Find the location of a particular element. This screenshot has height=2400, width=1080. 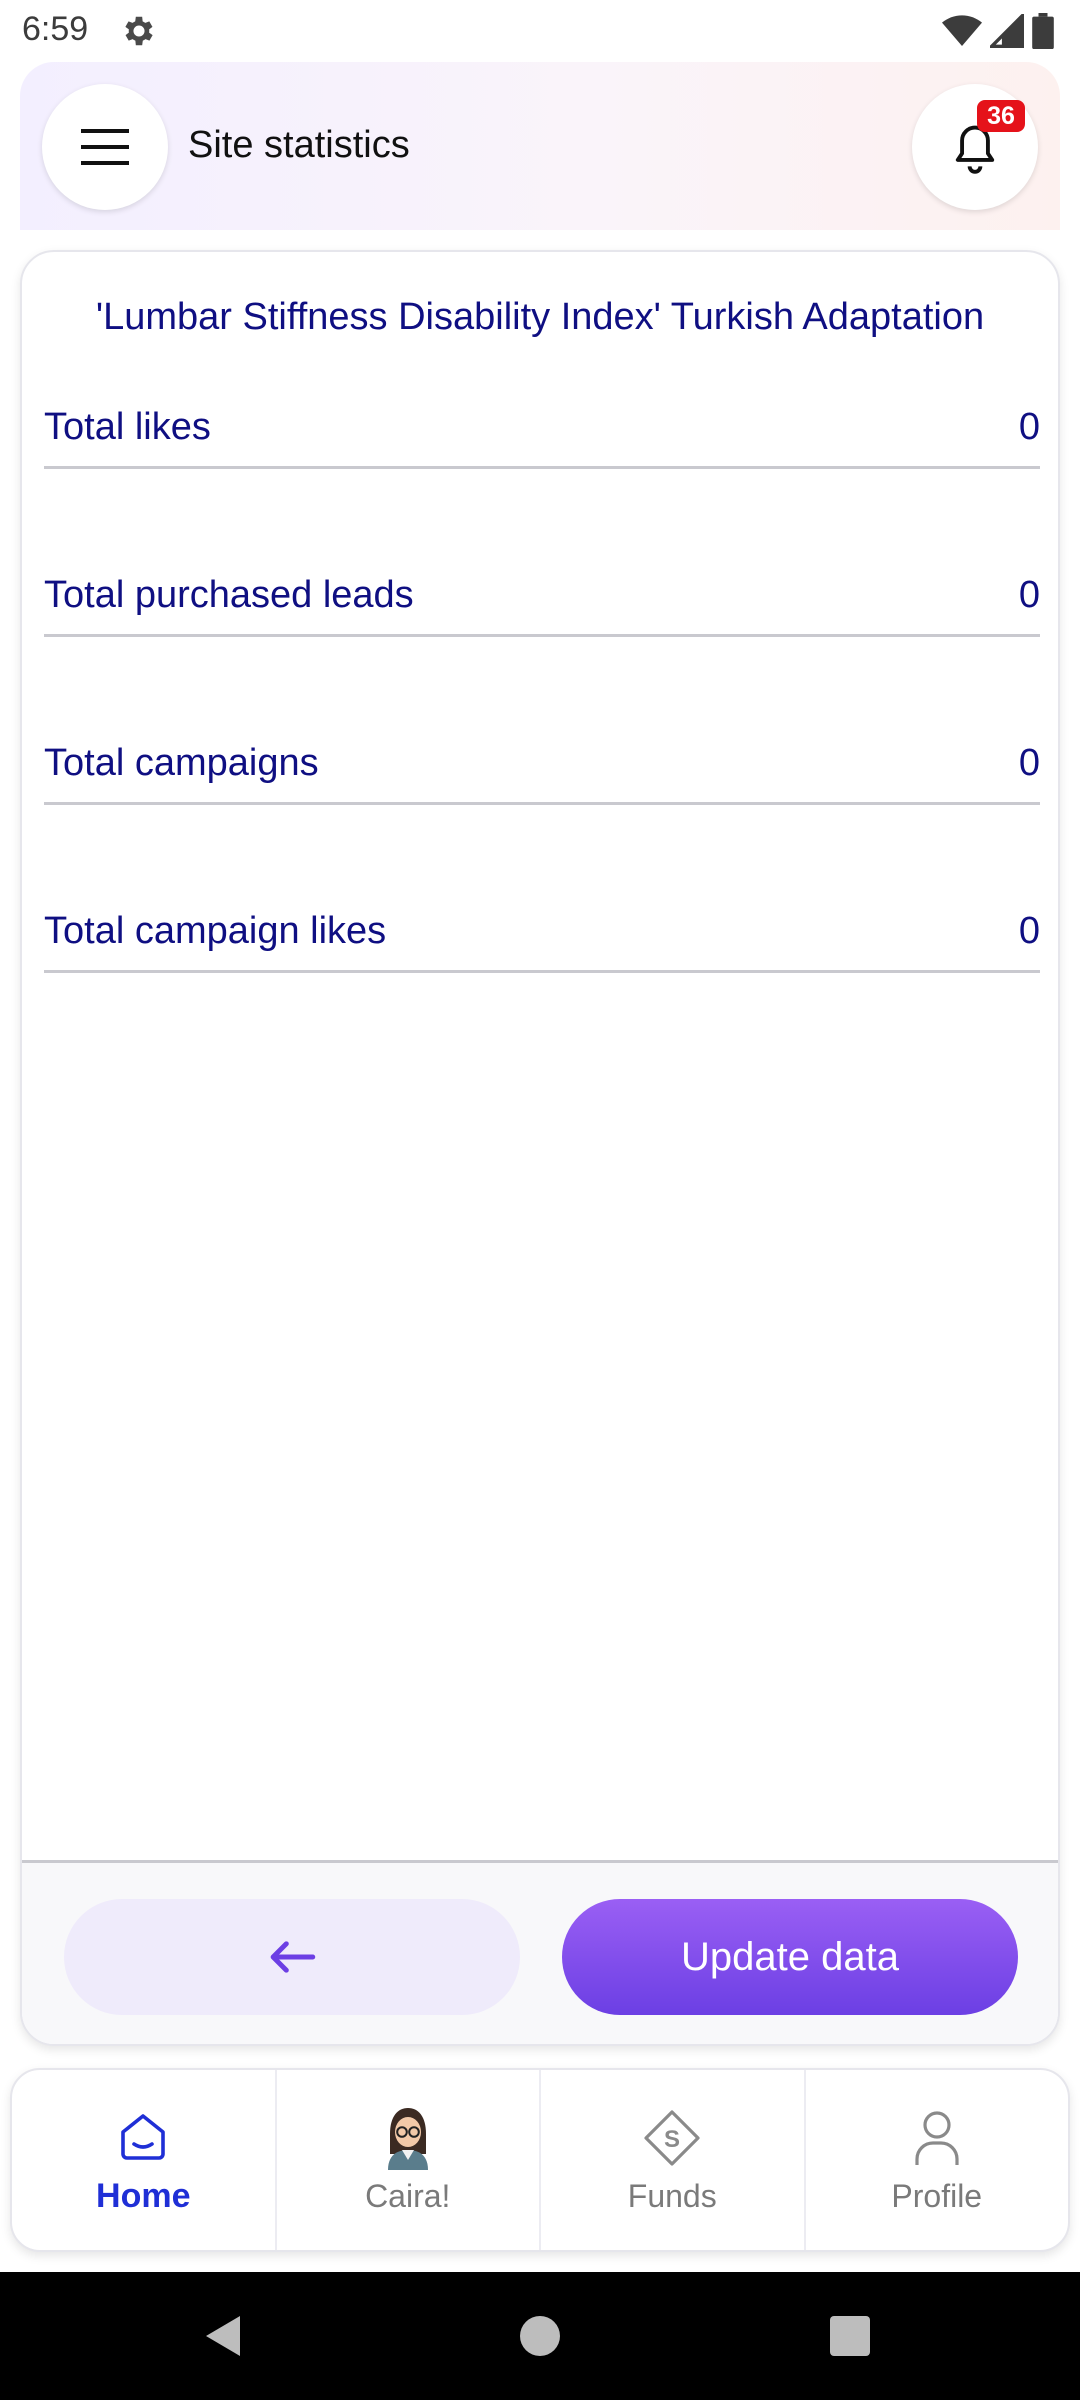

battery-icon is located at coordinates (1043, 31).